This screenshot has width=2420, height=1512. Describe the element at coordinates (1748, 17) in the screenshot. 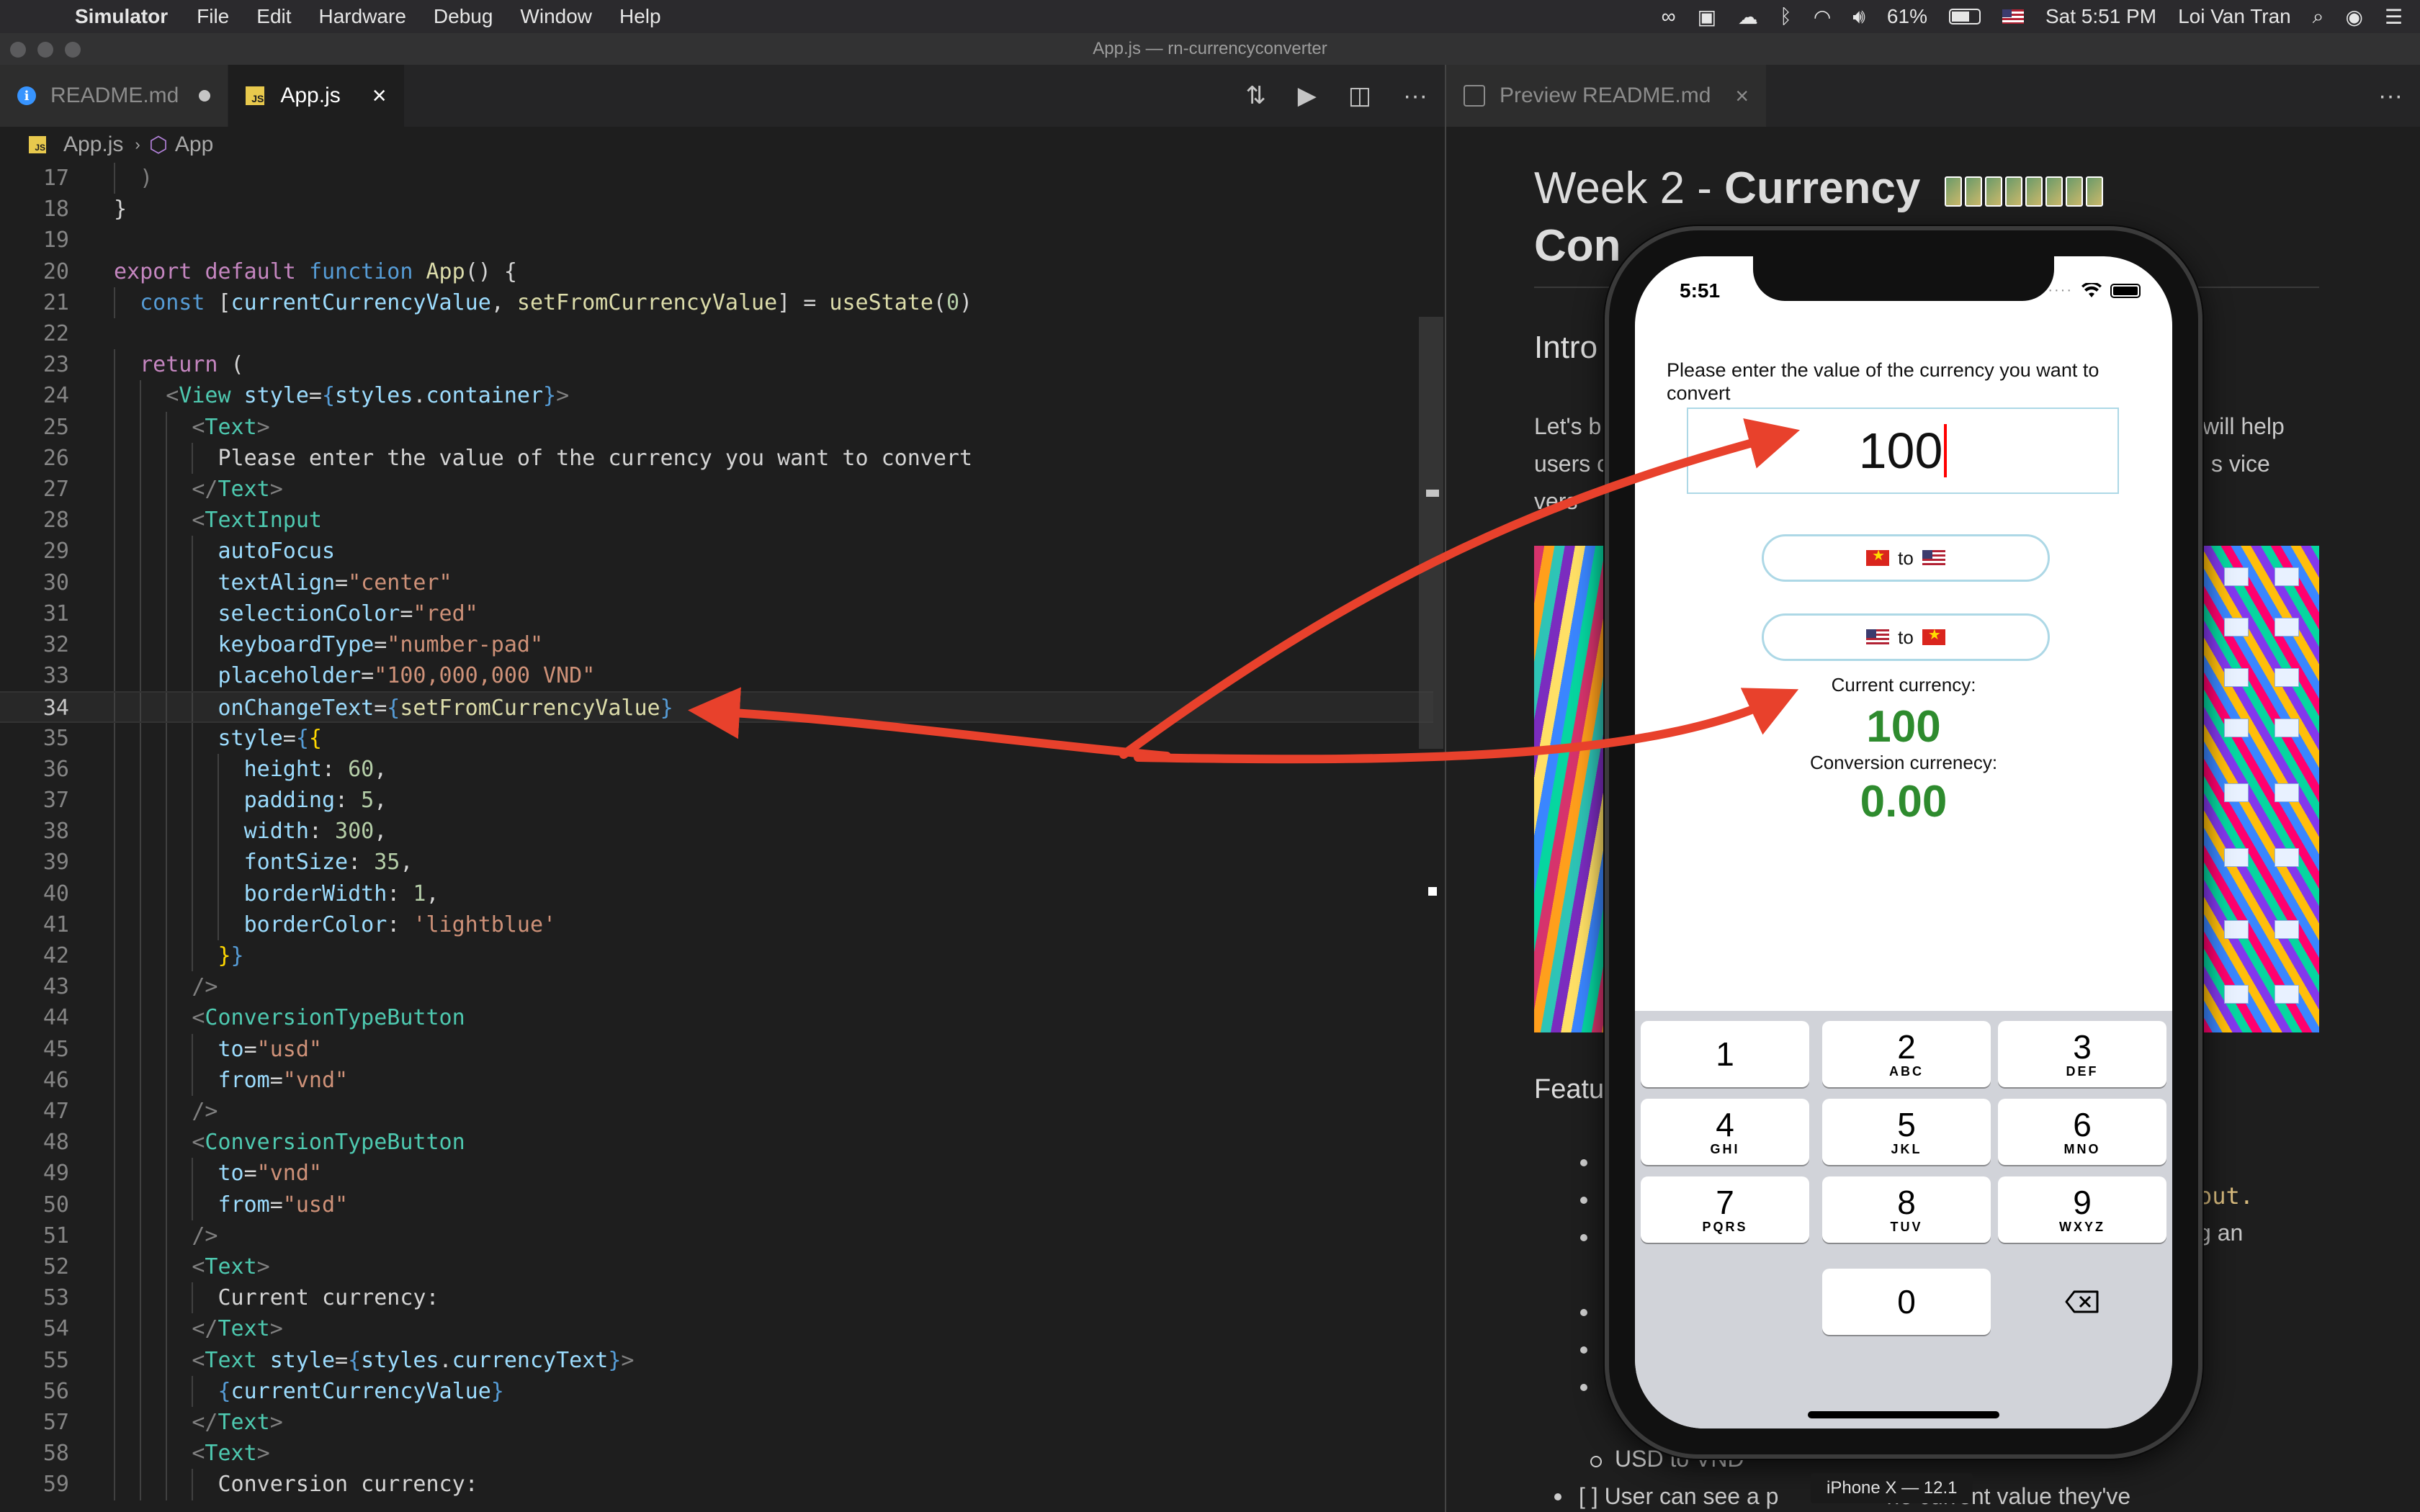

I see `cloud-icon: ☁` at that location.